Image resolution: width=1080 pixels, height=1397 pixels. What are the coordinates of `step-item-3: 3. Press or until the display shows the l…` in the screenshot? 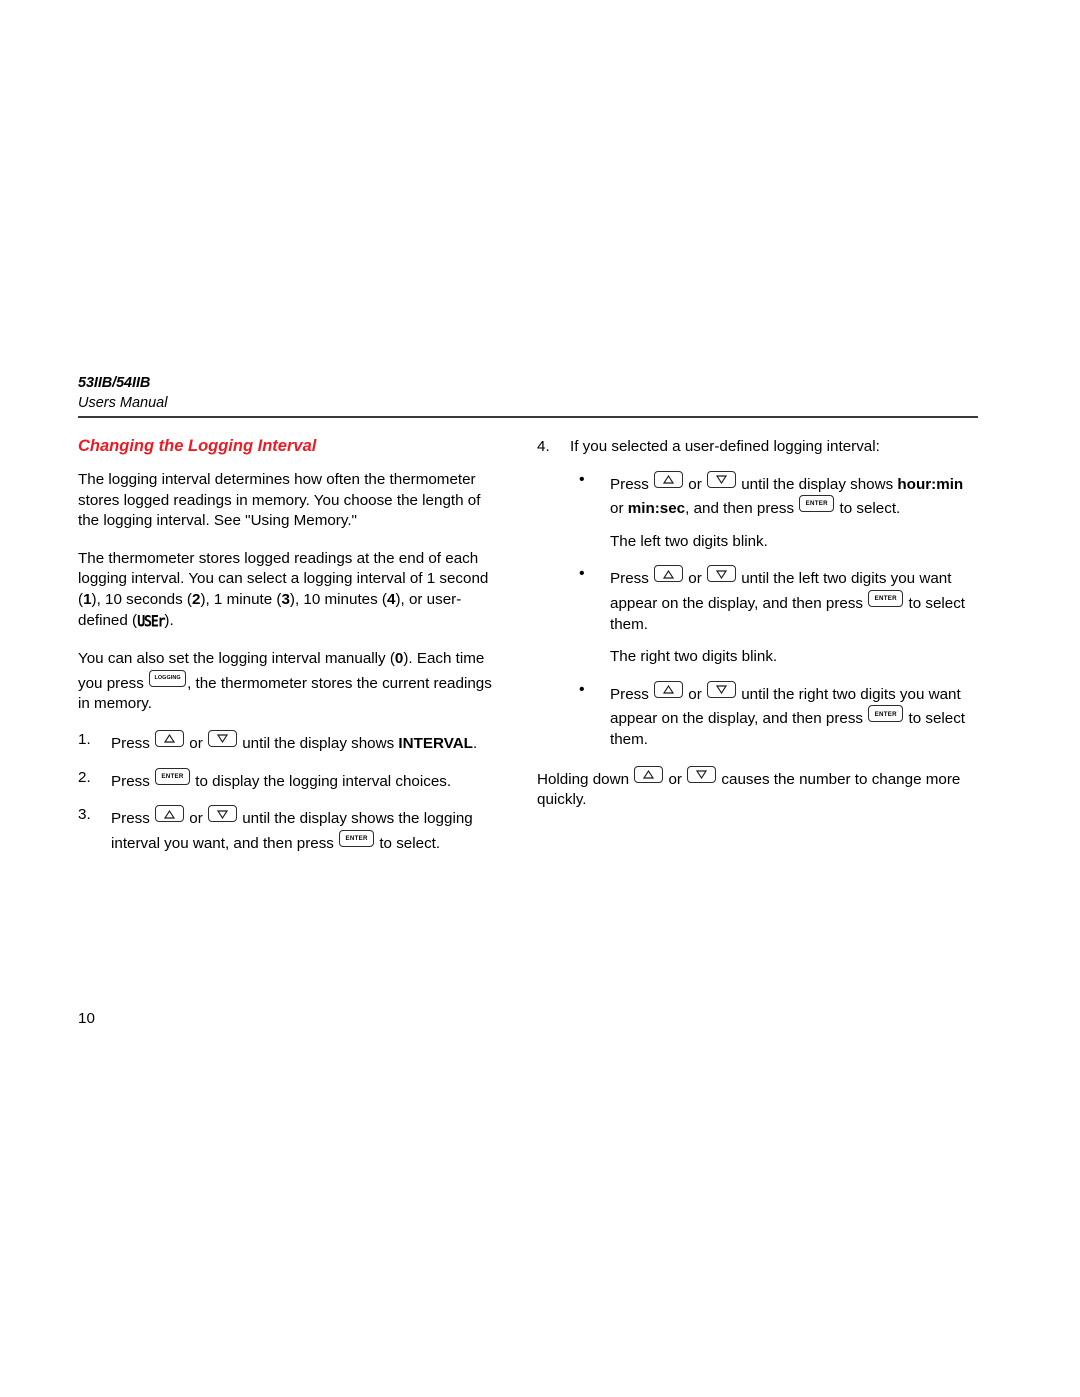 It's located at (288, 829).